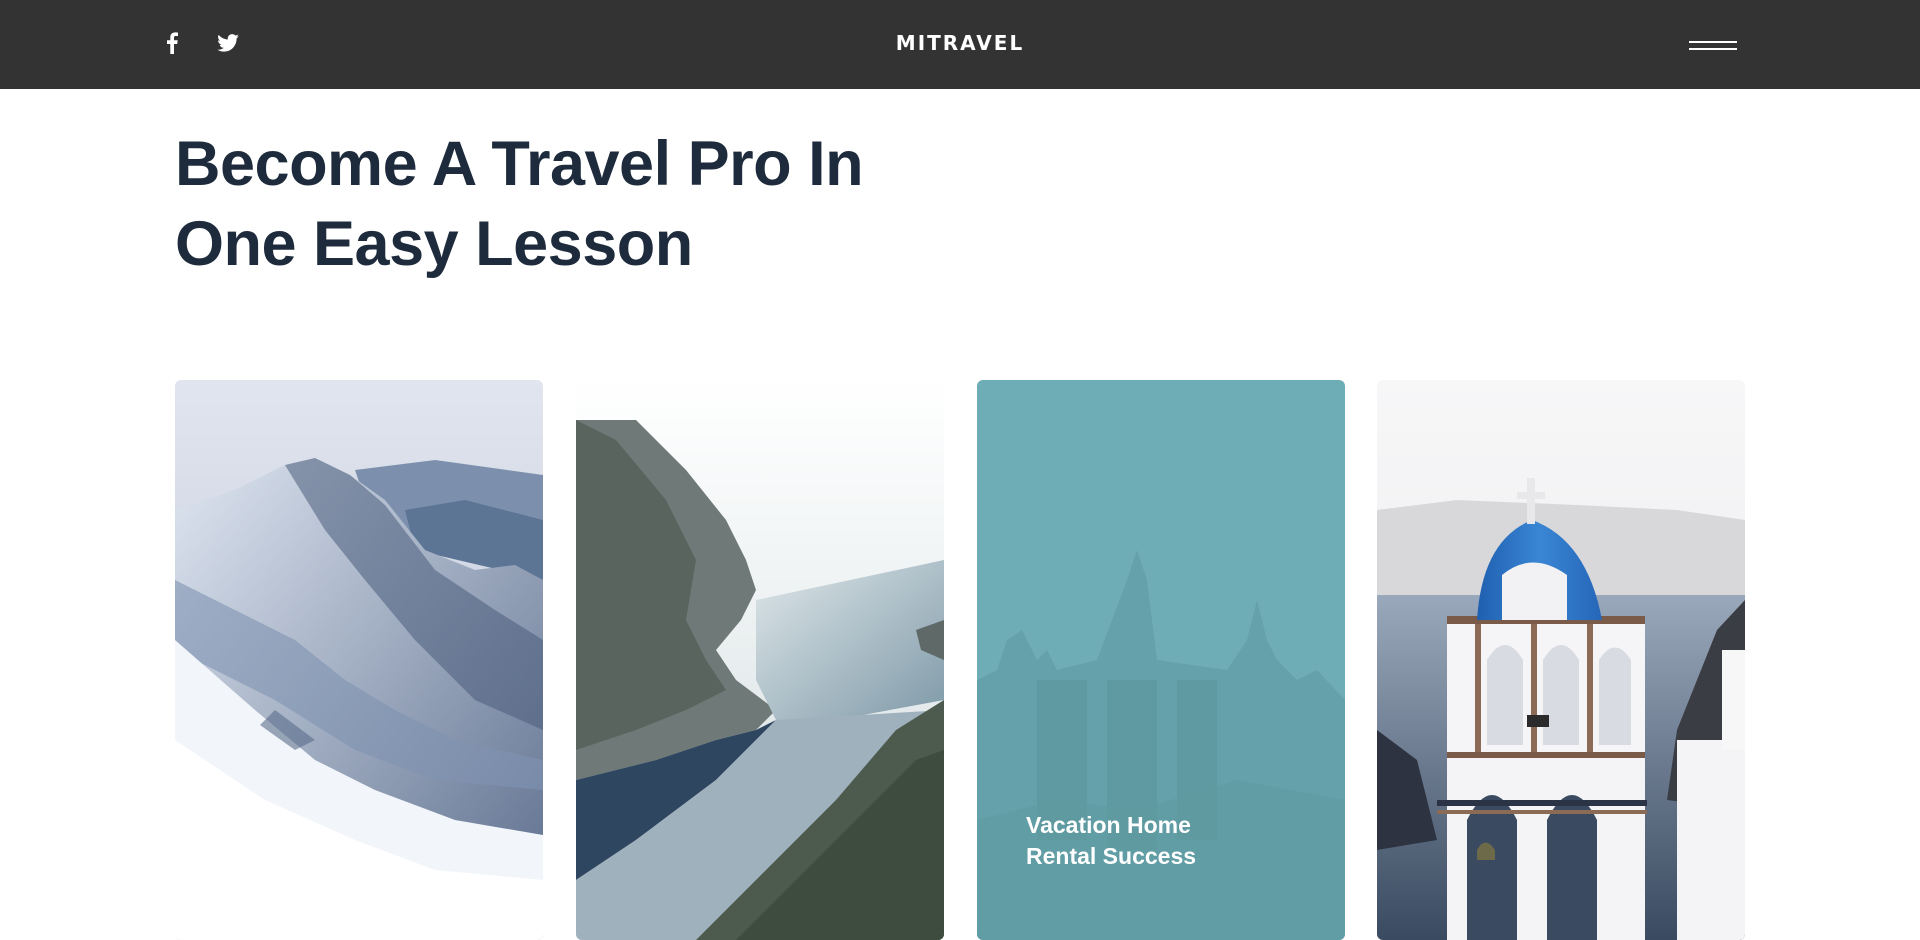 This screenshot has width=1920, height=940. I want to click on post-card-bell-tower, so click(1561, 660).